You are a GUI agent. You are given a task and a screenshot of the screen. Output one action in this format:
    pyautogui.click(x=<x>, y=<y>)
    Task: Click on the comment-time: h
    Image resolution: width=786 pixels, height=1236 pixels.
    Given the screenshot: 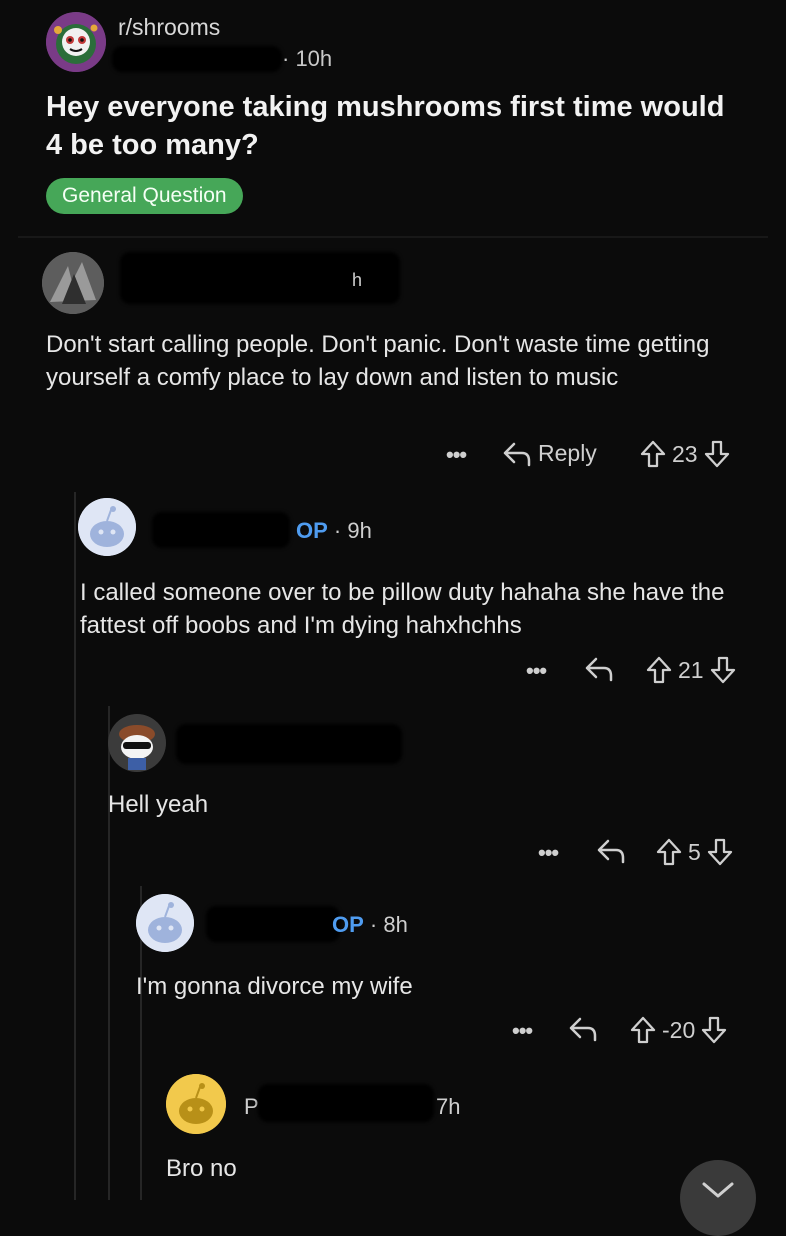 What is the action you would take?
    pyautogui.click(x=357, y=280)
    